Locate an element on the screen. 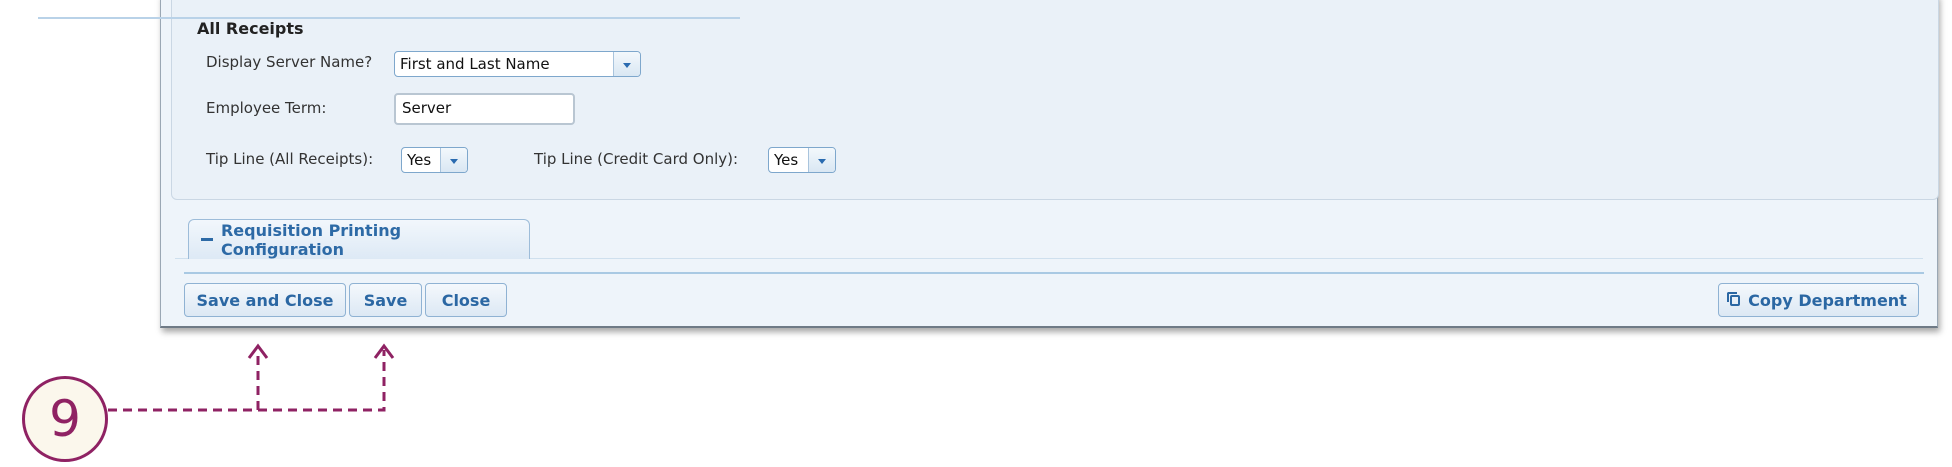  save-and-close-button: Save and Close is located at coordinates (265, 300).